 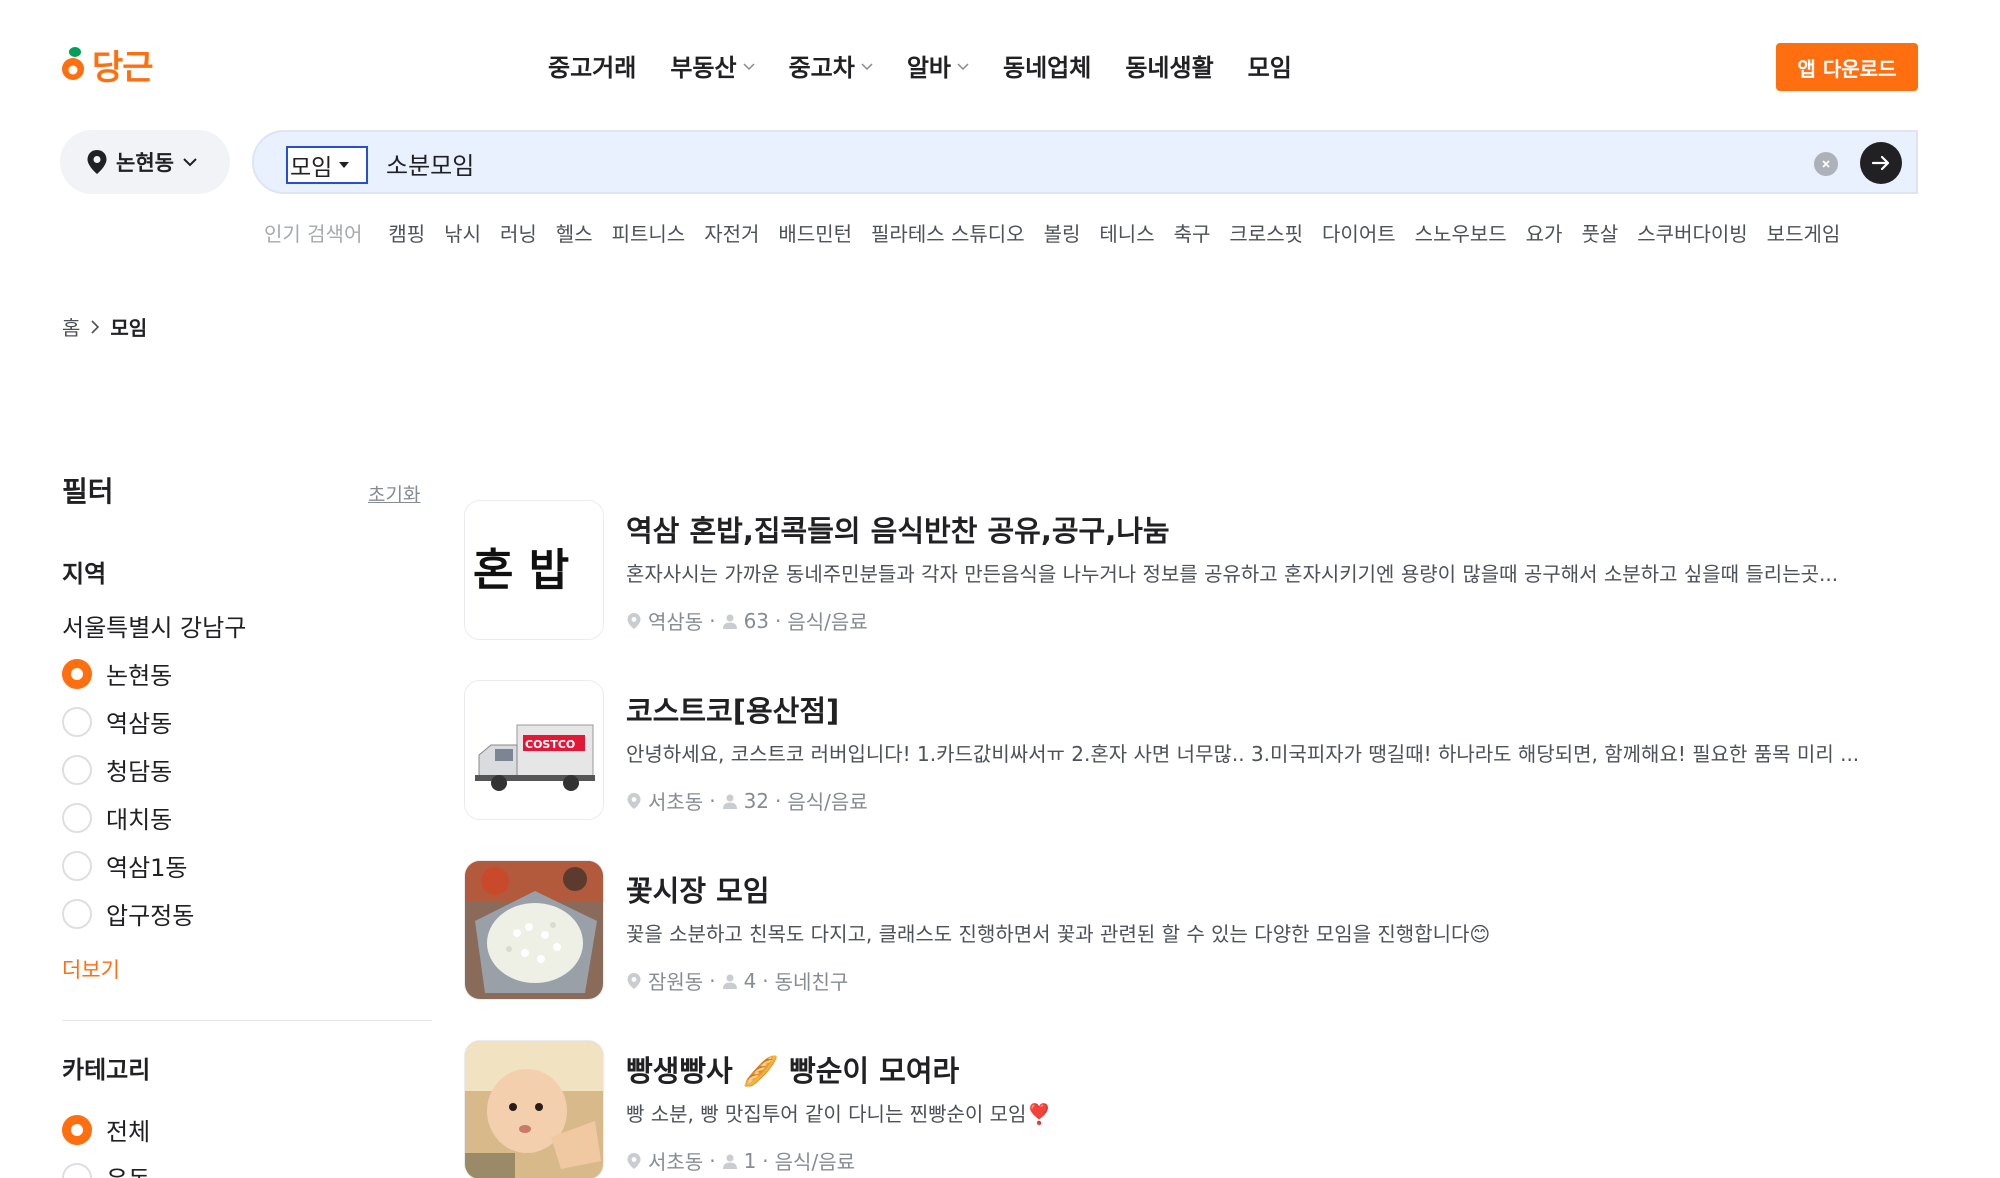 What do you see at coordinates (793, 1071) in the screenshot?
I see `group-title: 빵생빵사 🥖 빵순이 모여라` at bounding box center [793, 1071].